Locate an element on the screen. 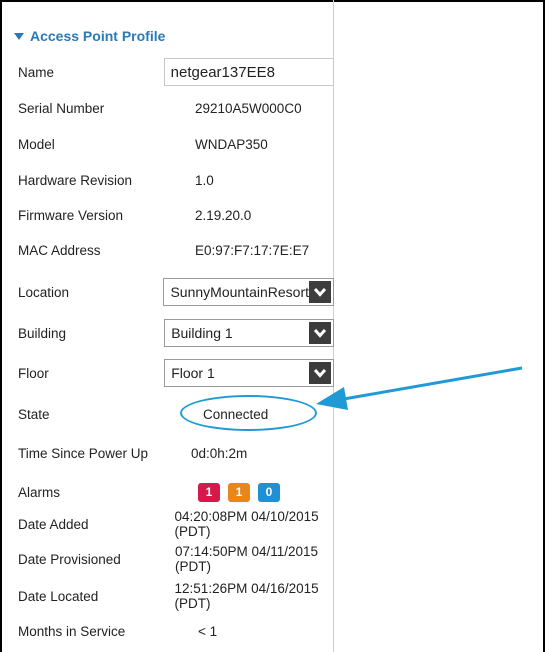 The image size is (549, 652). firmware-version-label: Firmware Version is located at coordinates (71, 215).